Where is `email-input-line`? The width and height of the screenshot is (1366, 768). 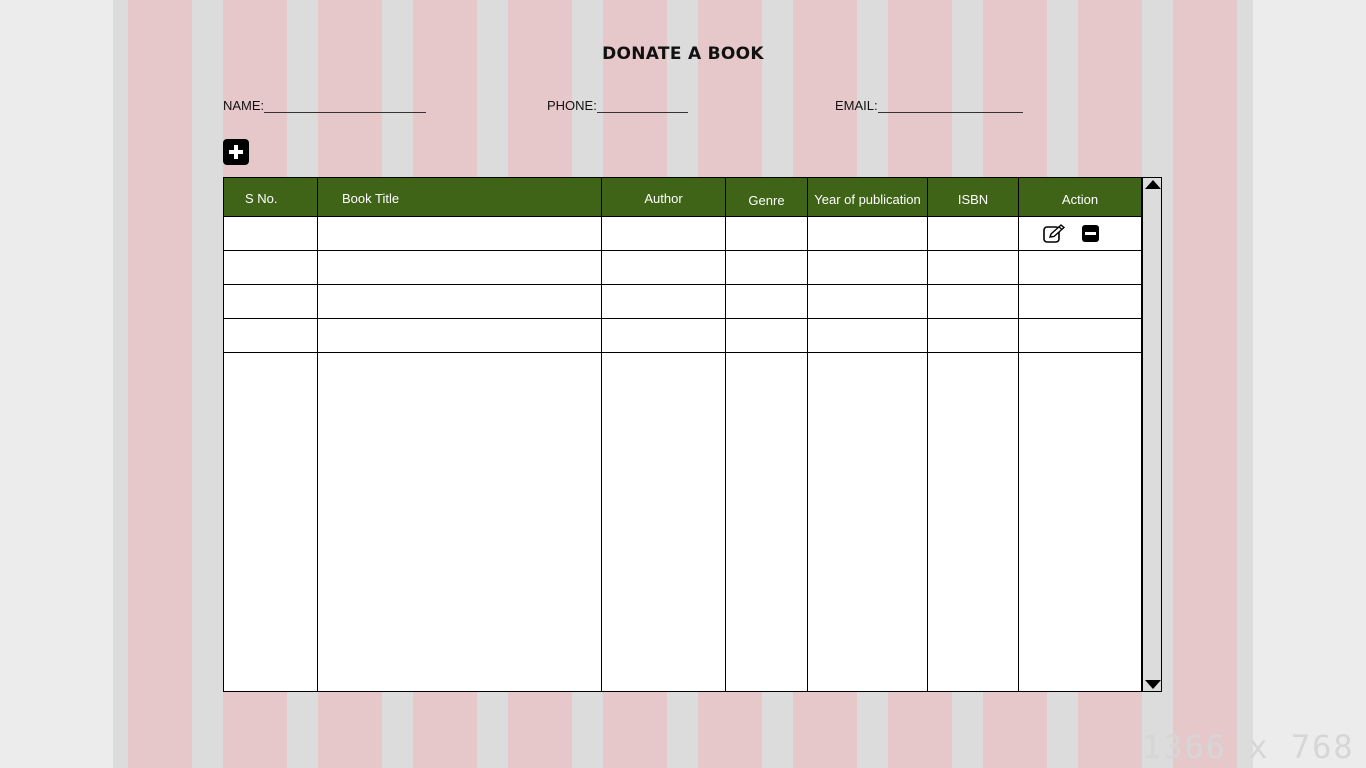 email-input-line is located at coordinates (950, 106).